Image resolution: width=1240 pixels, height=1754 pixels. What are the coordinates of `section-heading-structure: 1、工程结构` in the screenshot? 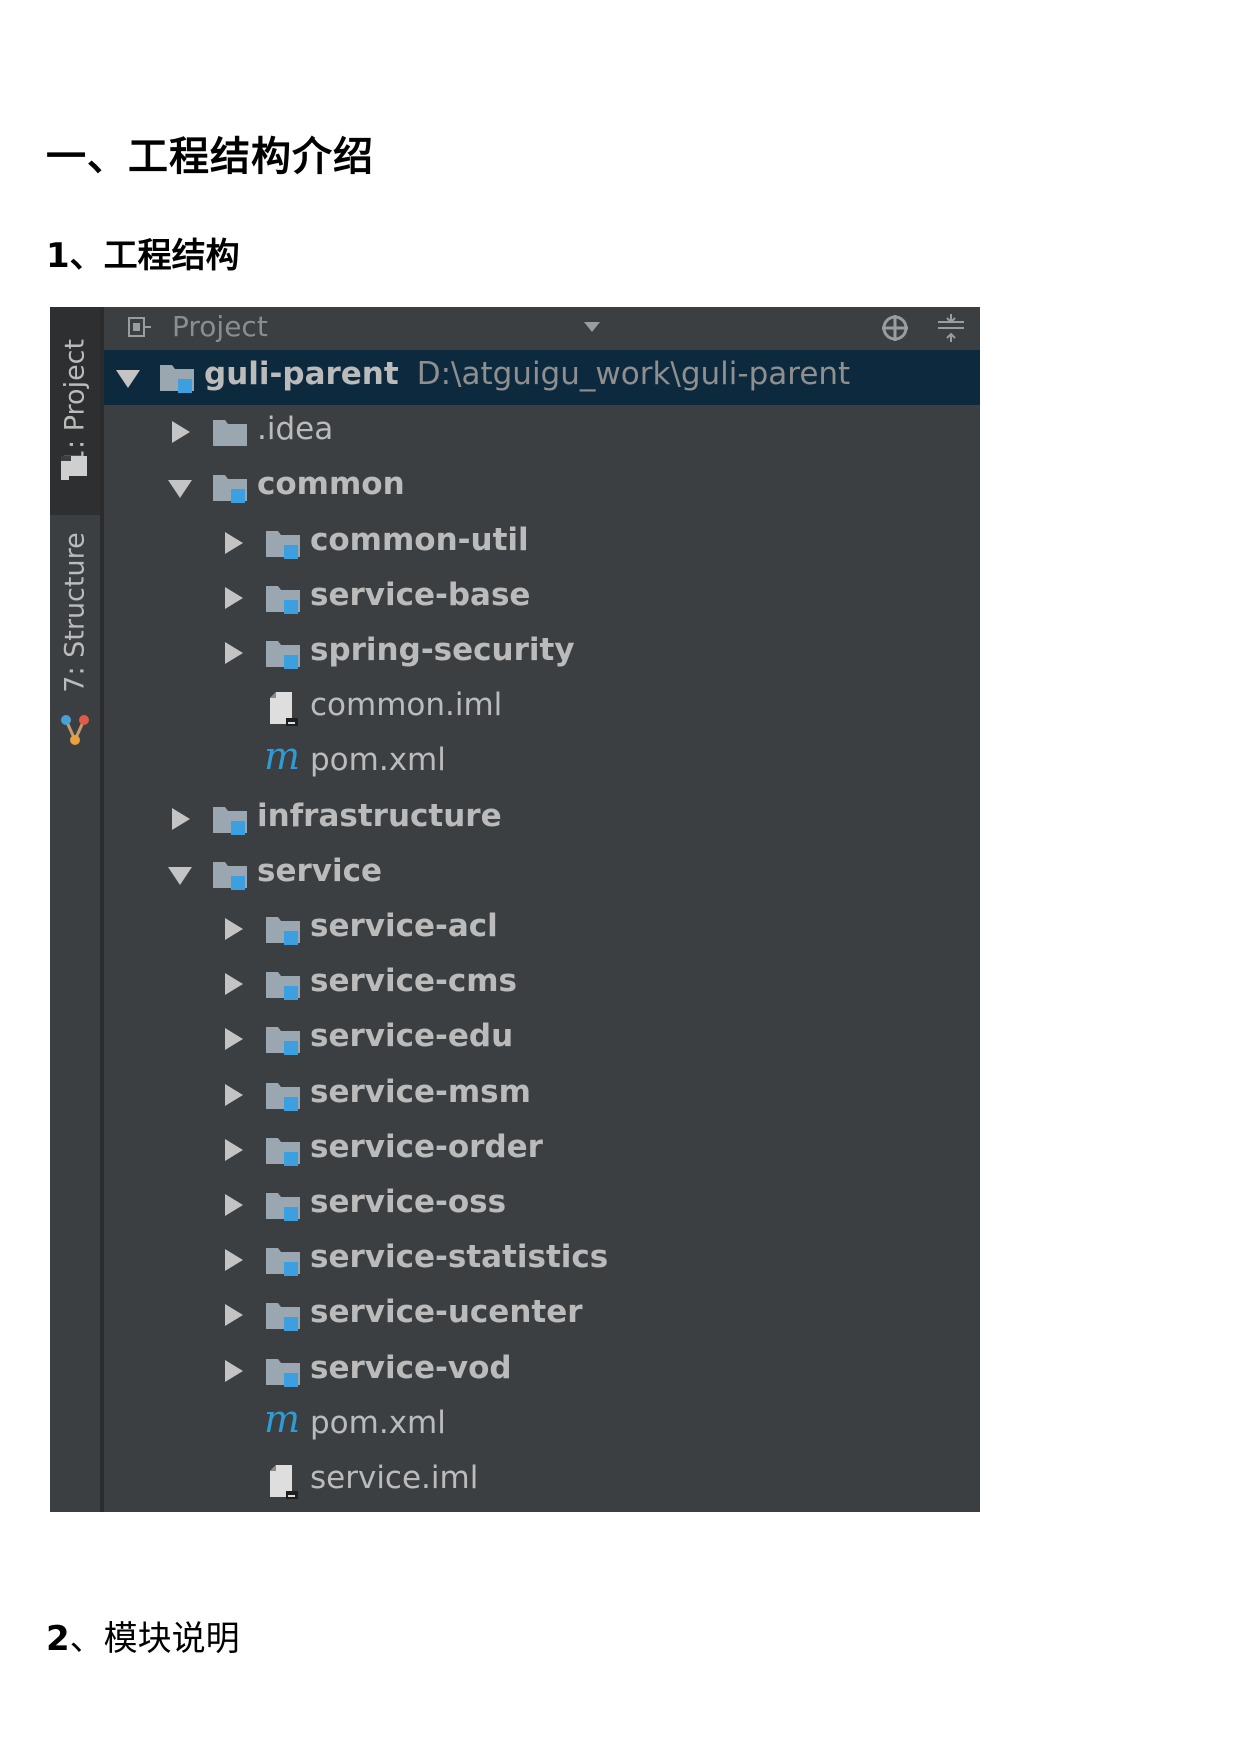 It's located at (143, 256).